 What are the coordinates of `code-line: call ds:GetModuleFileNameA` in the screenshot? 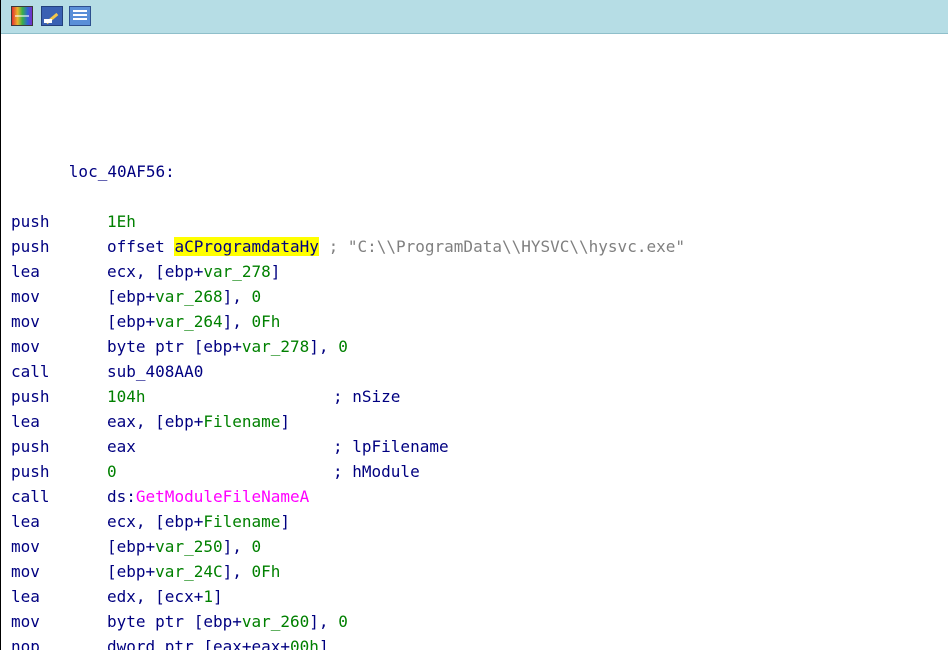 It's located at (348, 496).